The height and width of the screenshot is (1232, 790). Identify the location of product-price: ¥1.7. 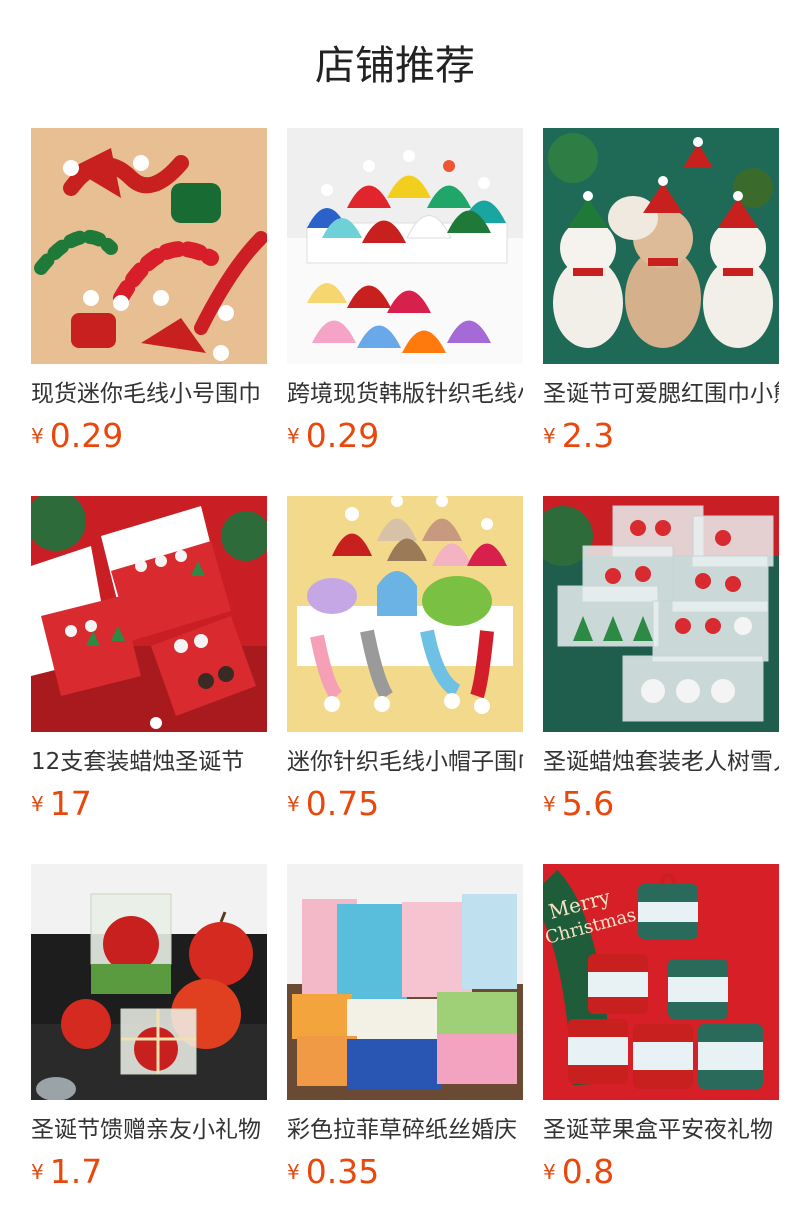
(149, 1171).